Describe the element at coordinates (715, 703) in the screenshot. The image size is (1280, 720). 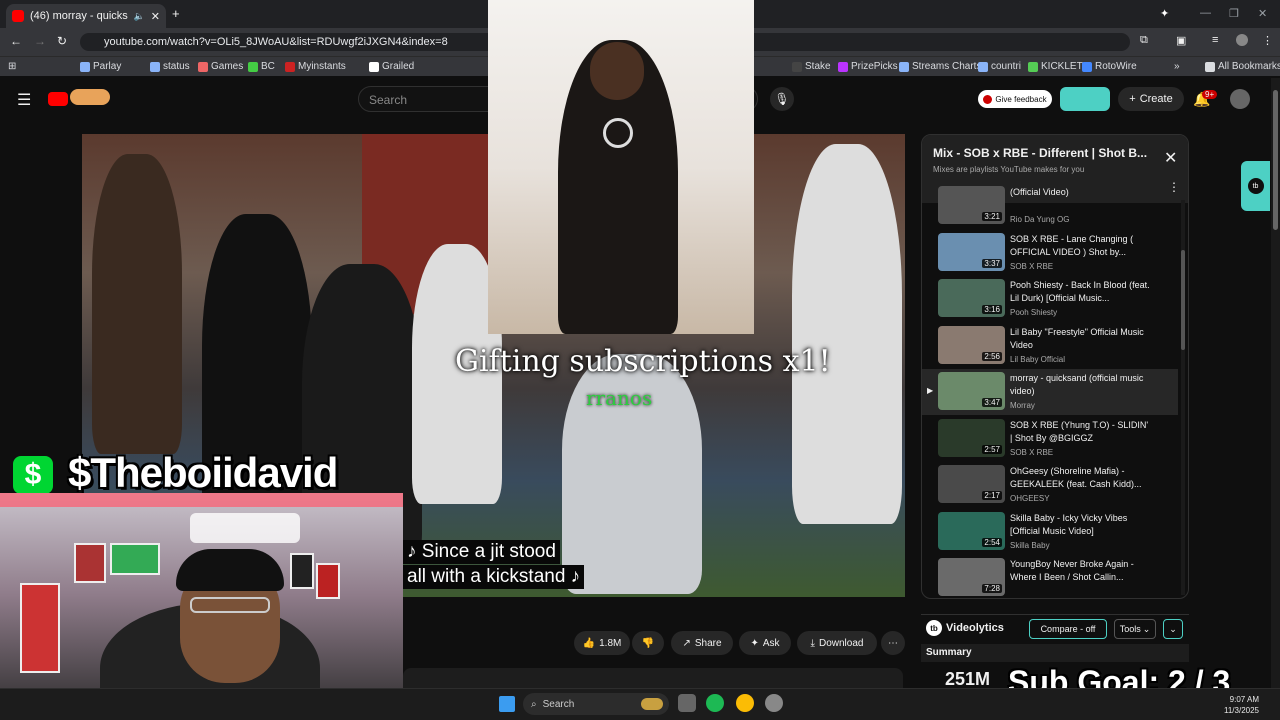
I see `spotify-icon` at that location.